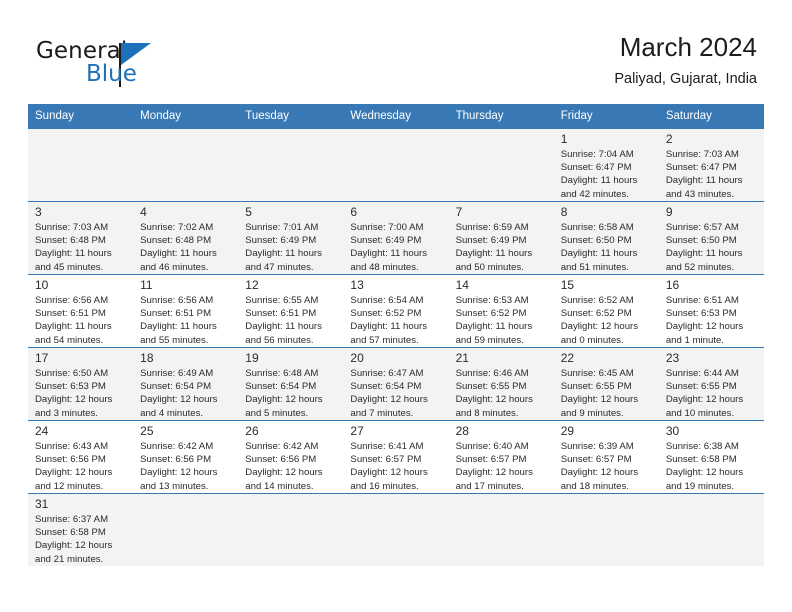 The width and height of the screenshot is (792, 612). I want to click on day-number: 6, so click(354, 212).